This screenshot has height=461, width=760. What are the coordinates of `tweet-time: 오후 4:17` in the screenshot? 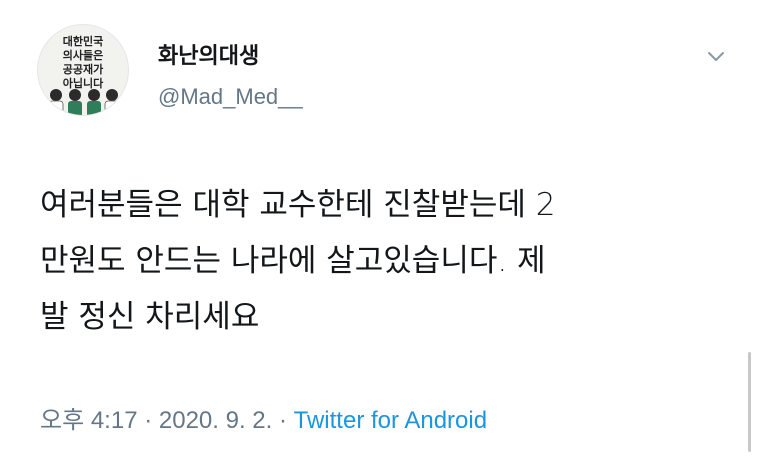 It's located at (89, 420).